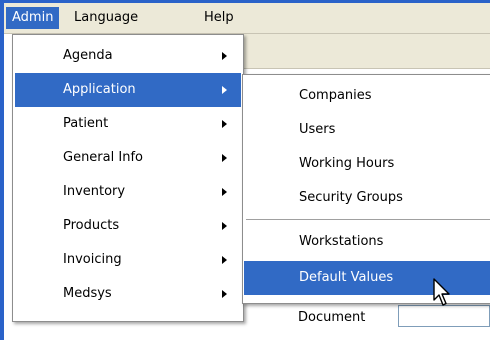 The image size is (490, 340). I want to click on menu-language: Language, so click(106, 18).